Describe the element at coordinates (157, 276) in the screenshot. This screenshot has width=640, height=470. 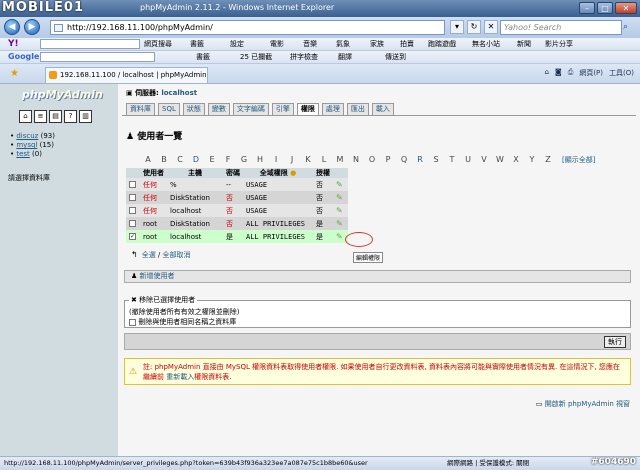
I see `add-user-link: 新增使用者` at that location.